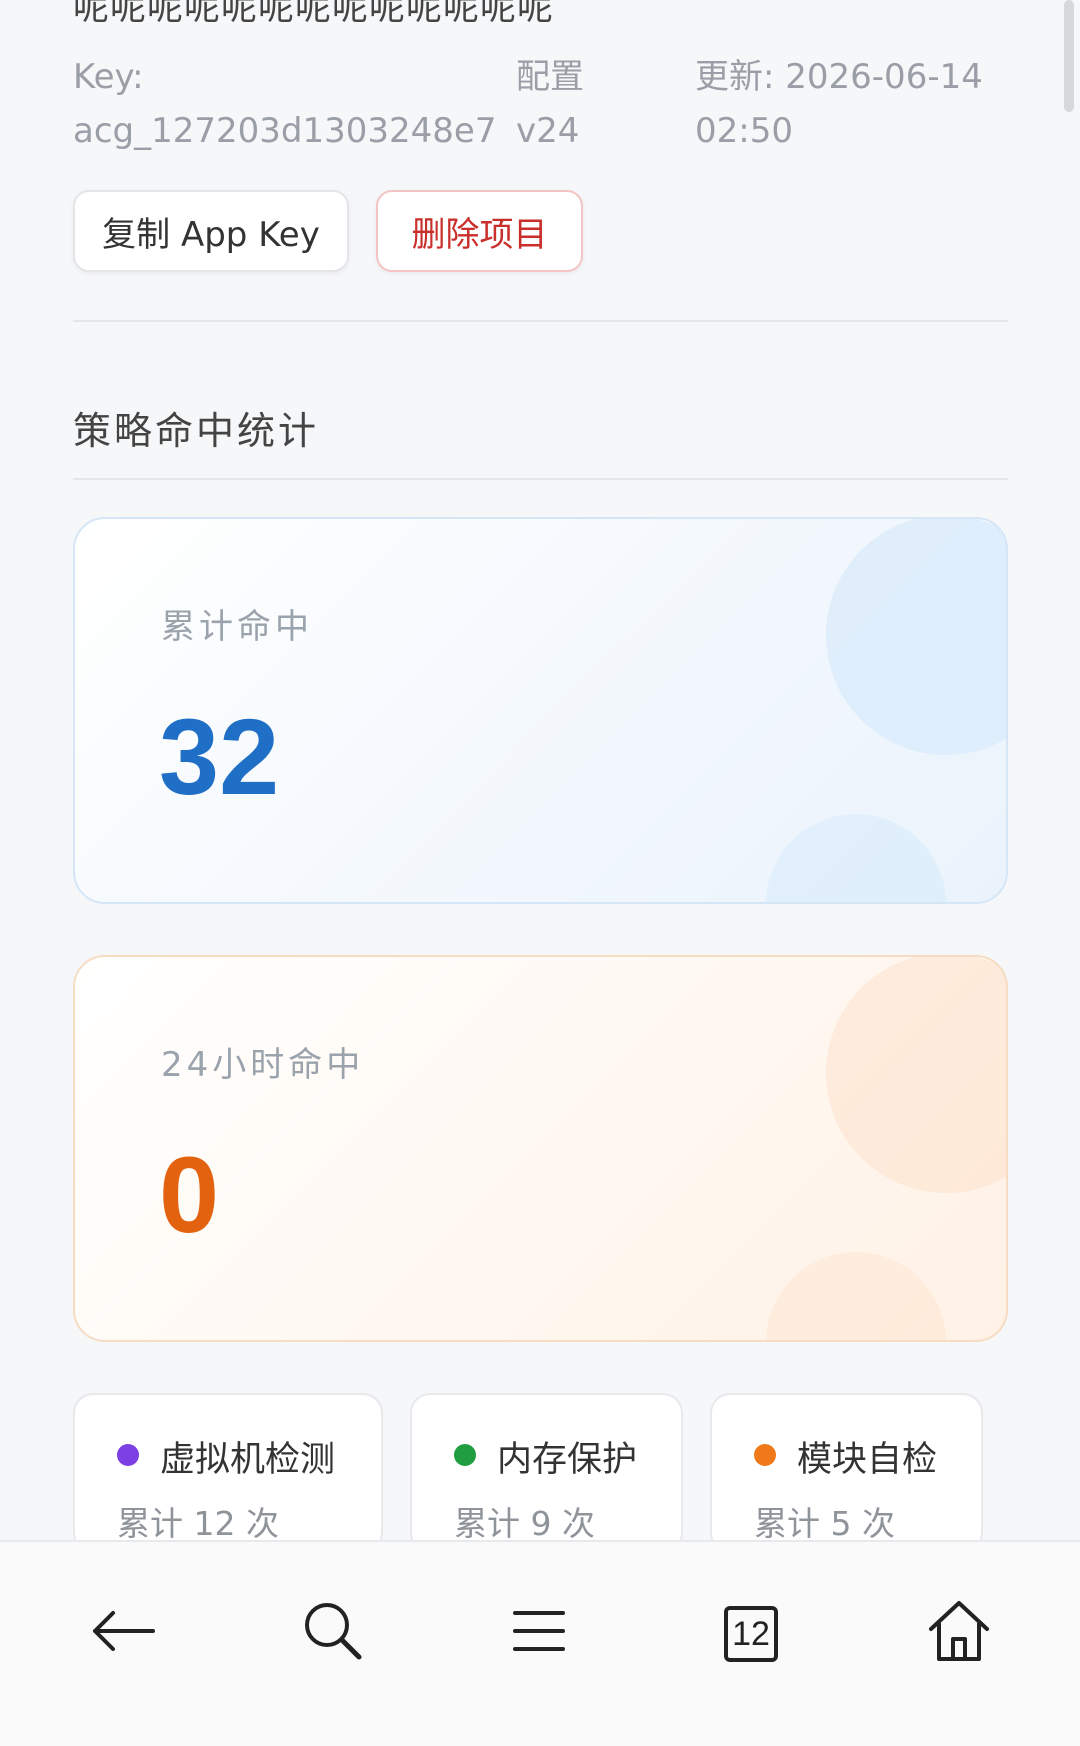 The height and width of the screenshot is (1746, 1080). I want to click on total-hits-value: 32, so click(219, 756).